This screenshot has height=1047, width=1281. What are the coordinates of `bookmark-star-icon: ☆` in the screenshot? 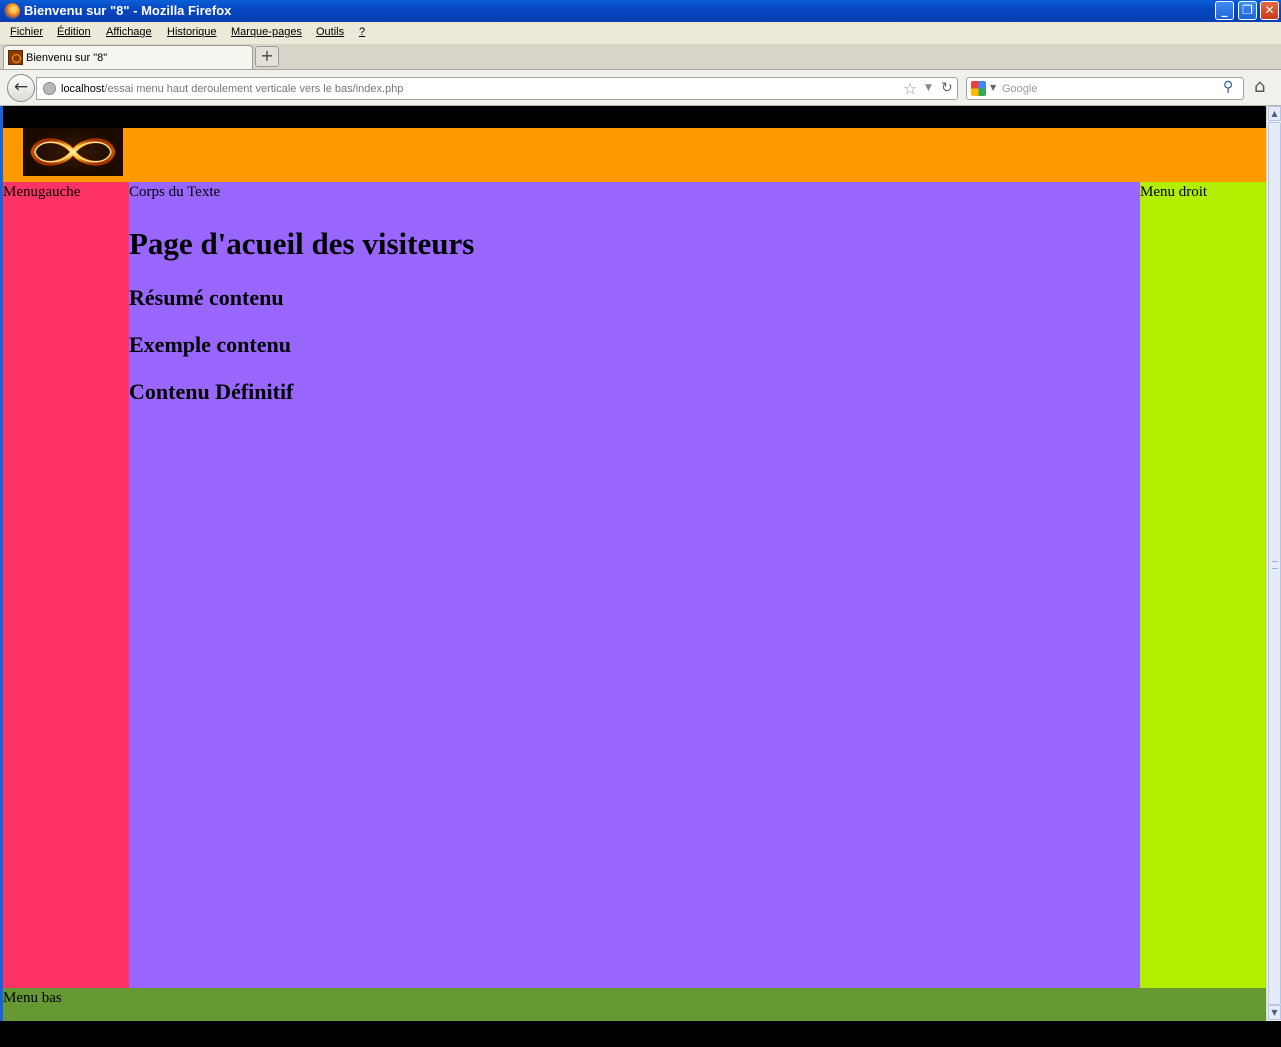 It's located at (910, 88).